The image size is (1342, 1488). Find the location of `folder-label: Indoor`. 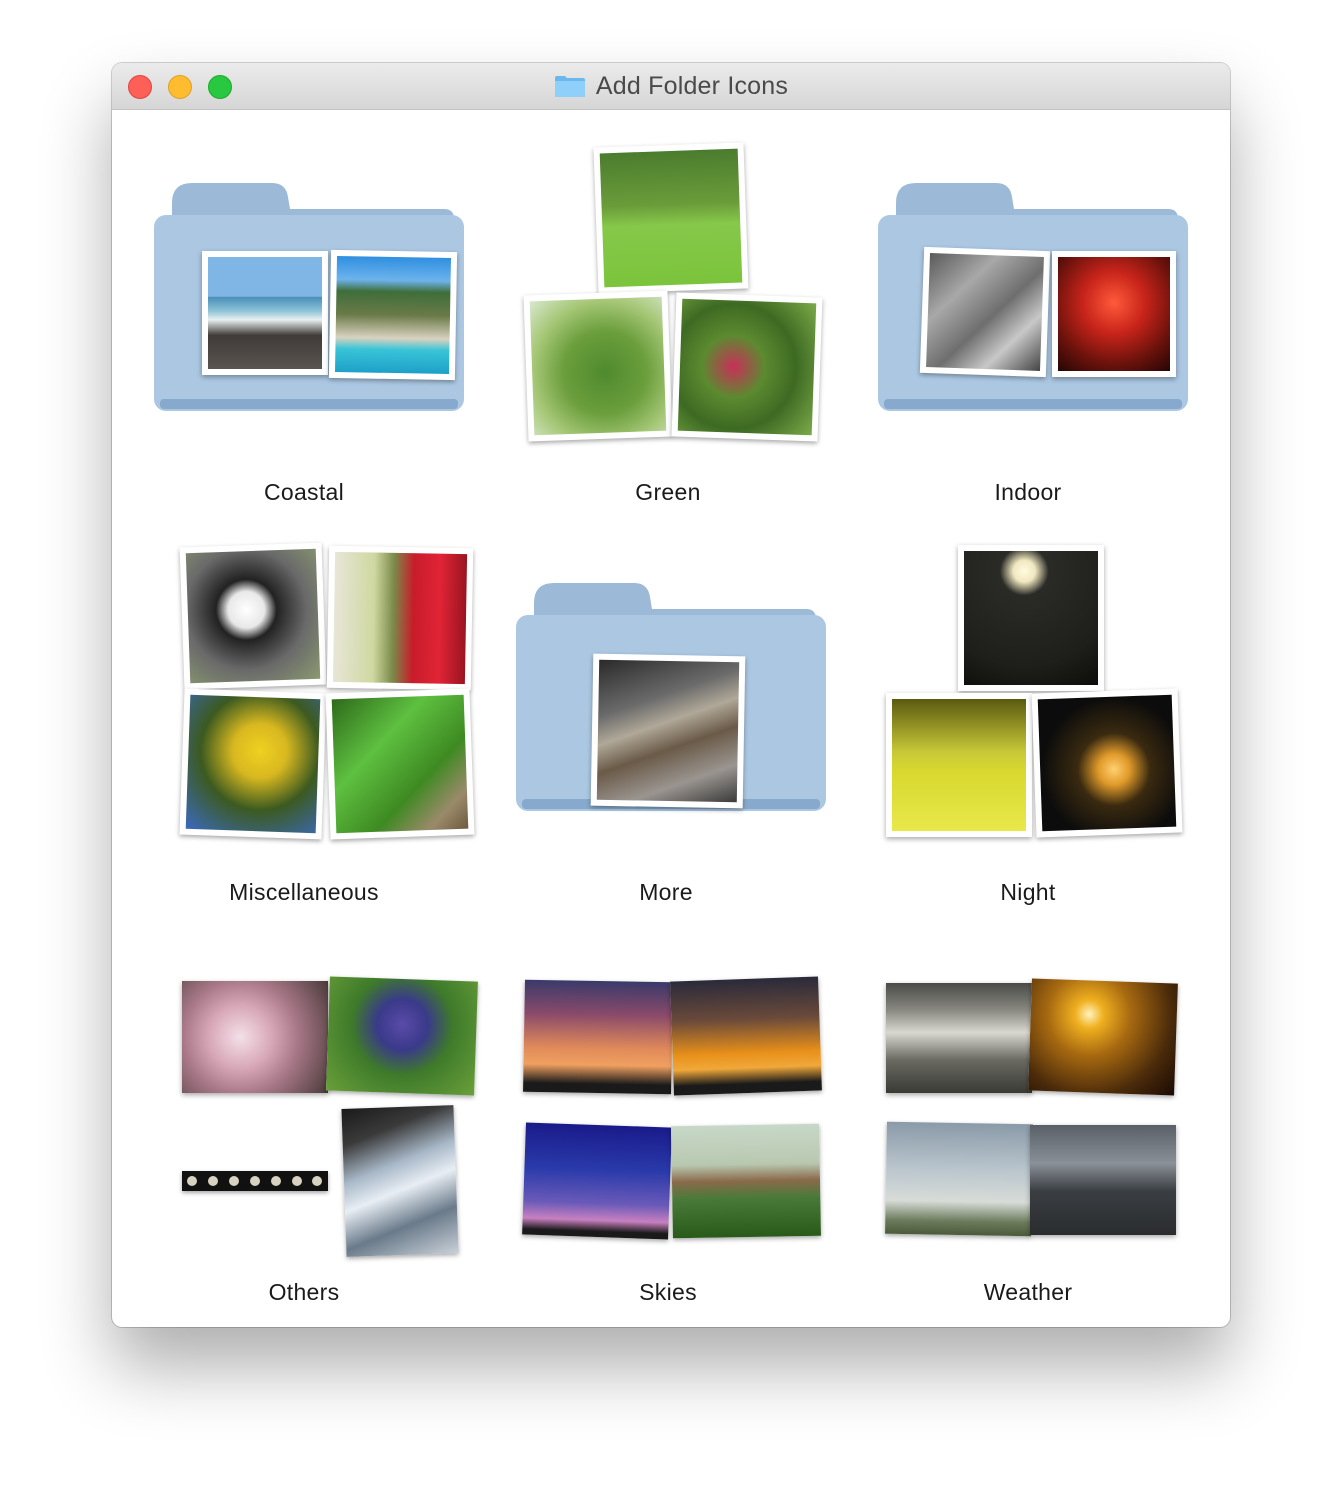

folder-label: Indoor is located at coordinates (1028, 492).